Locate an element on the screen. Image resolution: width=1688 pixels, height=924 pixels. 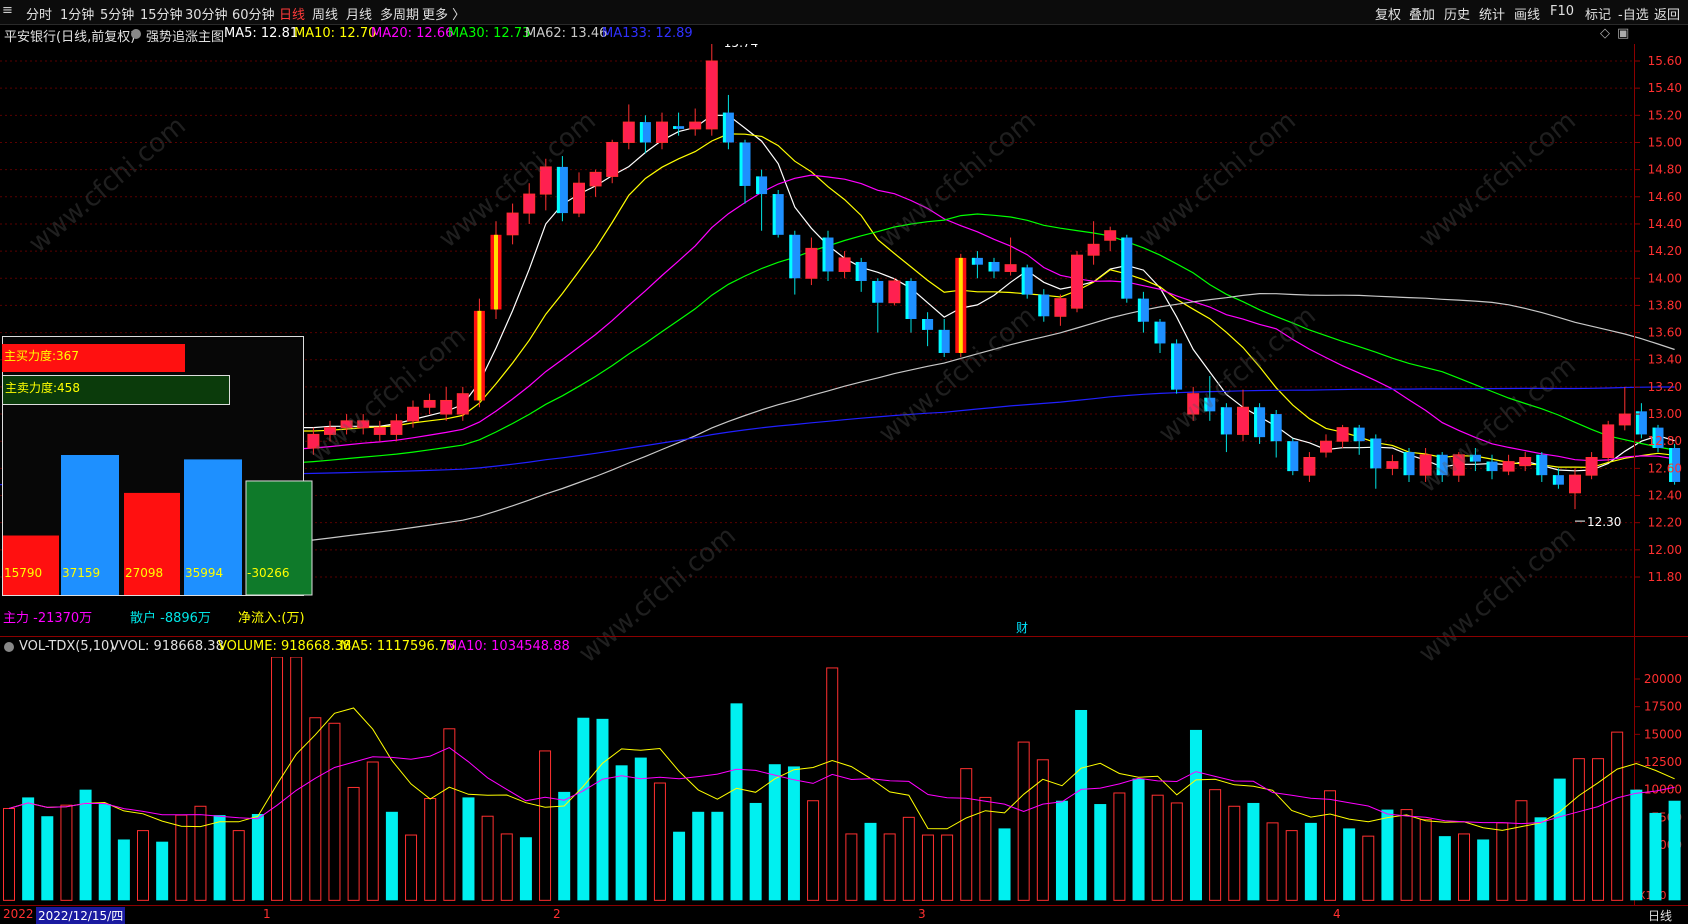
main-force-flow: 主力 -21370万 is located at coordinates (48, 618).